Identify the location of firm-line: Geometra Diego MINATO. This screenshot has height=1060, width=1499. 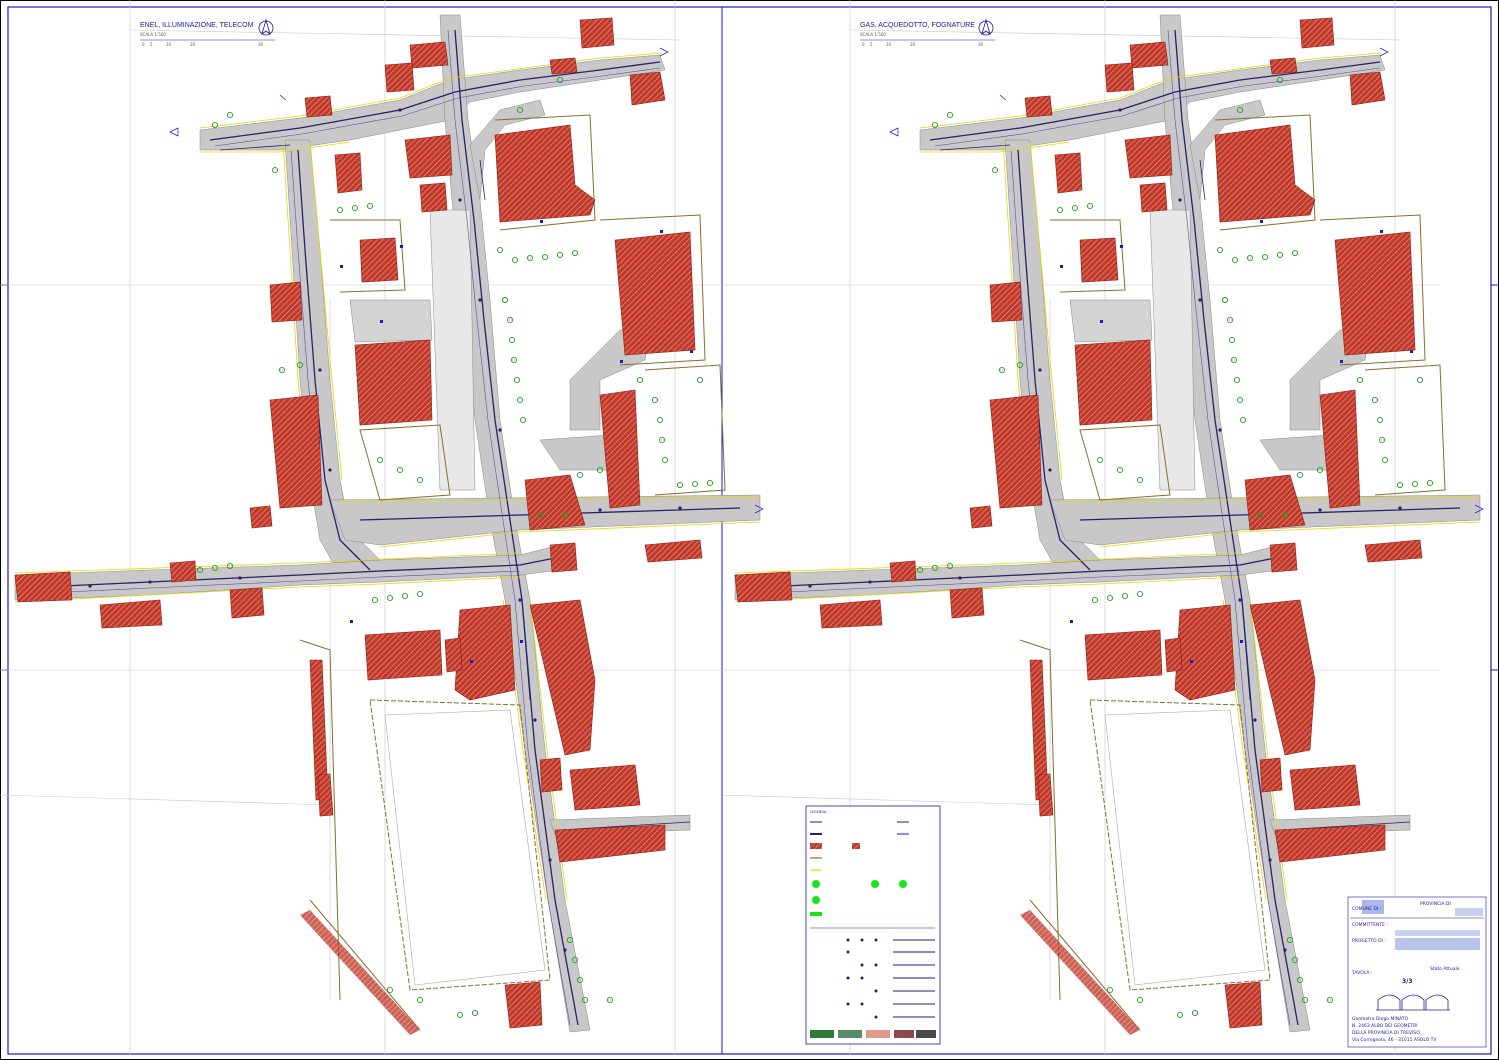
(1380, 1019).